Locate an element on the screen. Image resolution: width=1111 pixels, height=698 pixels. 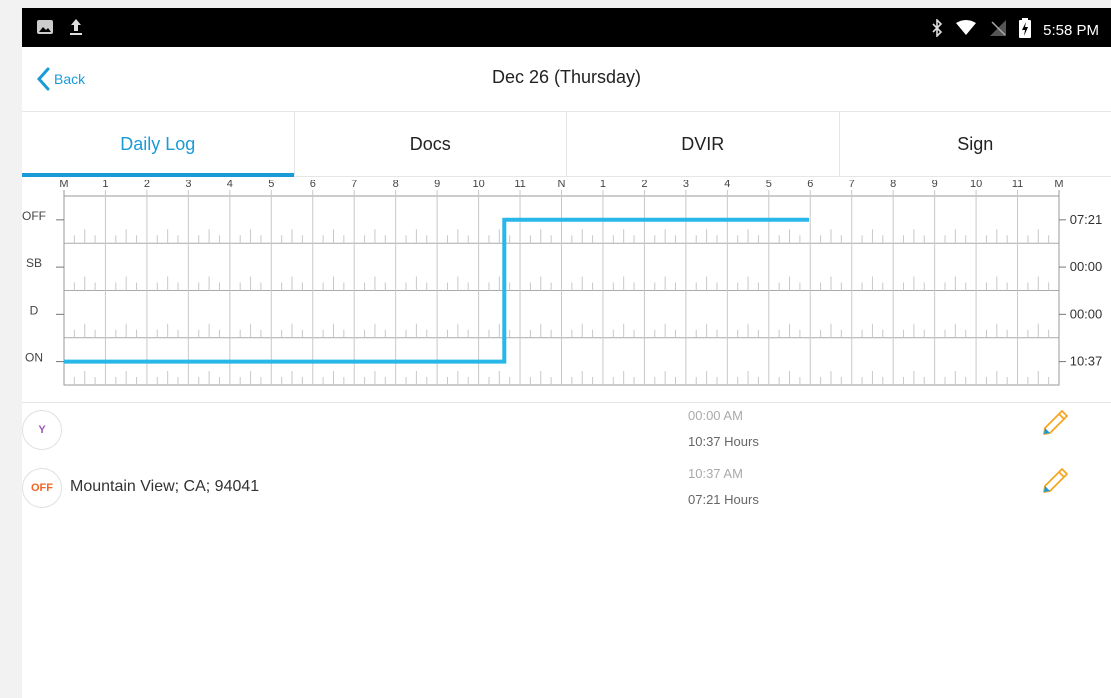
wifi-icon is located at coordinates (966, 30).